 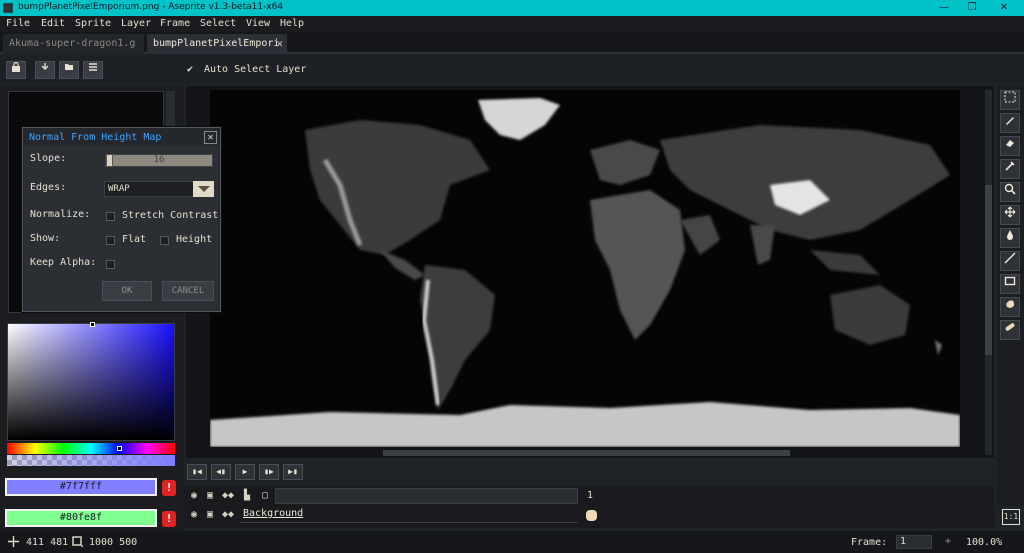 What do you see at coordinates (512, 70) in the screenshot?
I see `context-bar: ✔ Auto Select Layer` at bounding box center [512, 70].